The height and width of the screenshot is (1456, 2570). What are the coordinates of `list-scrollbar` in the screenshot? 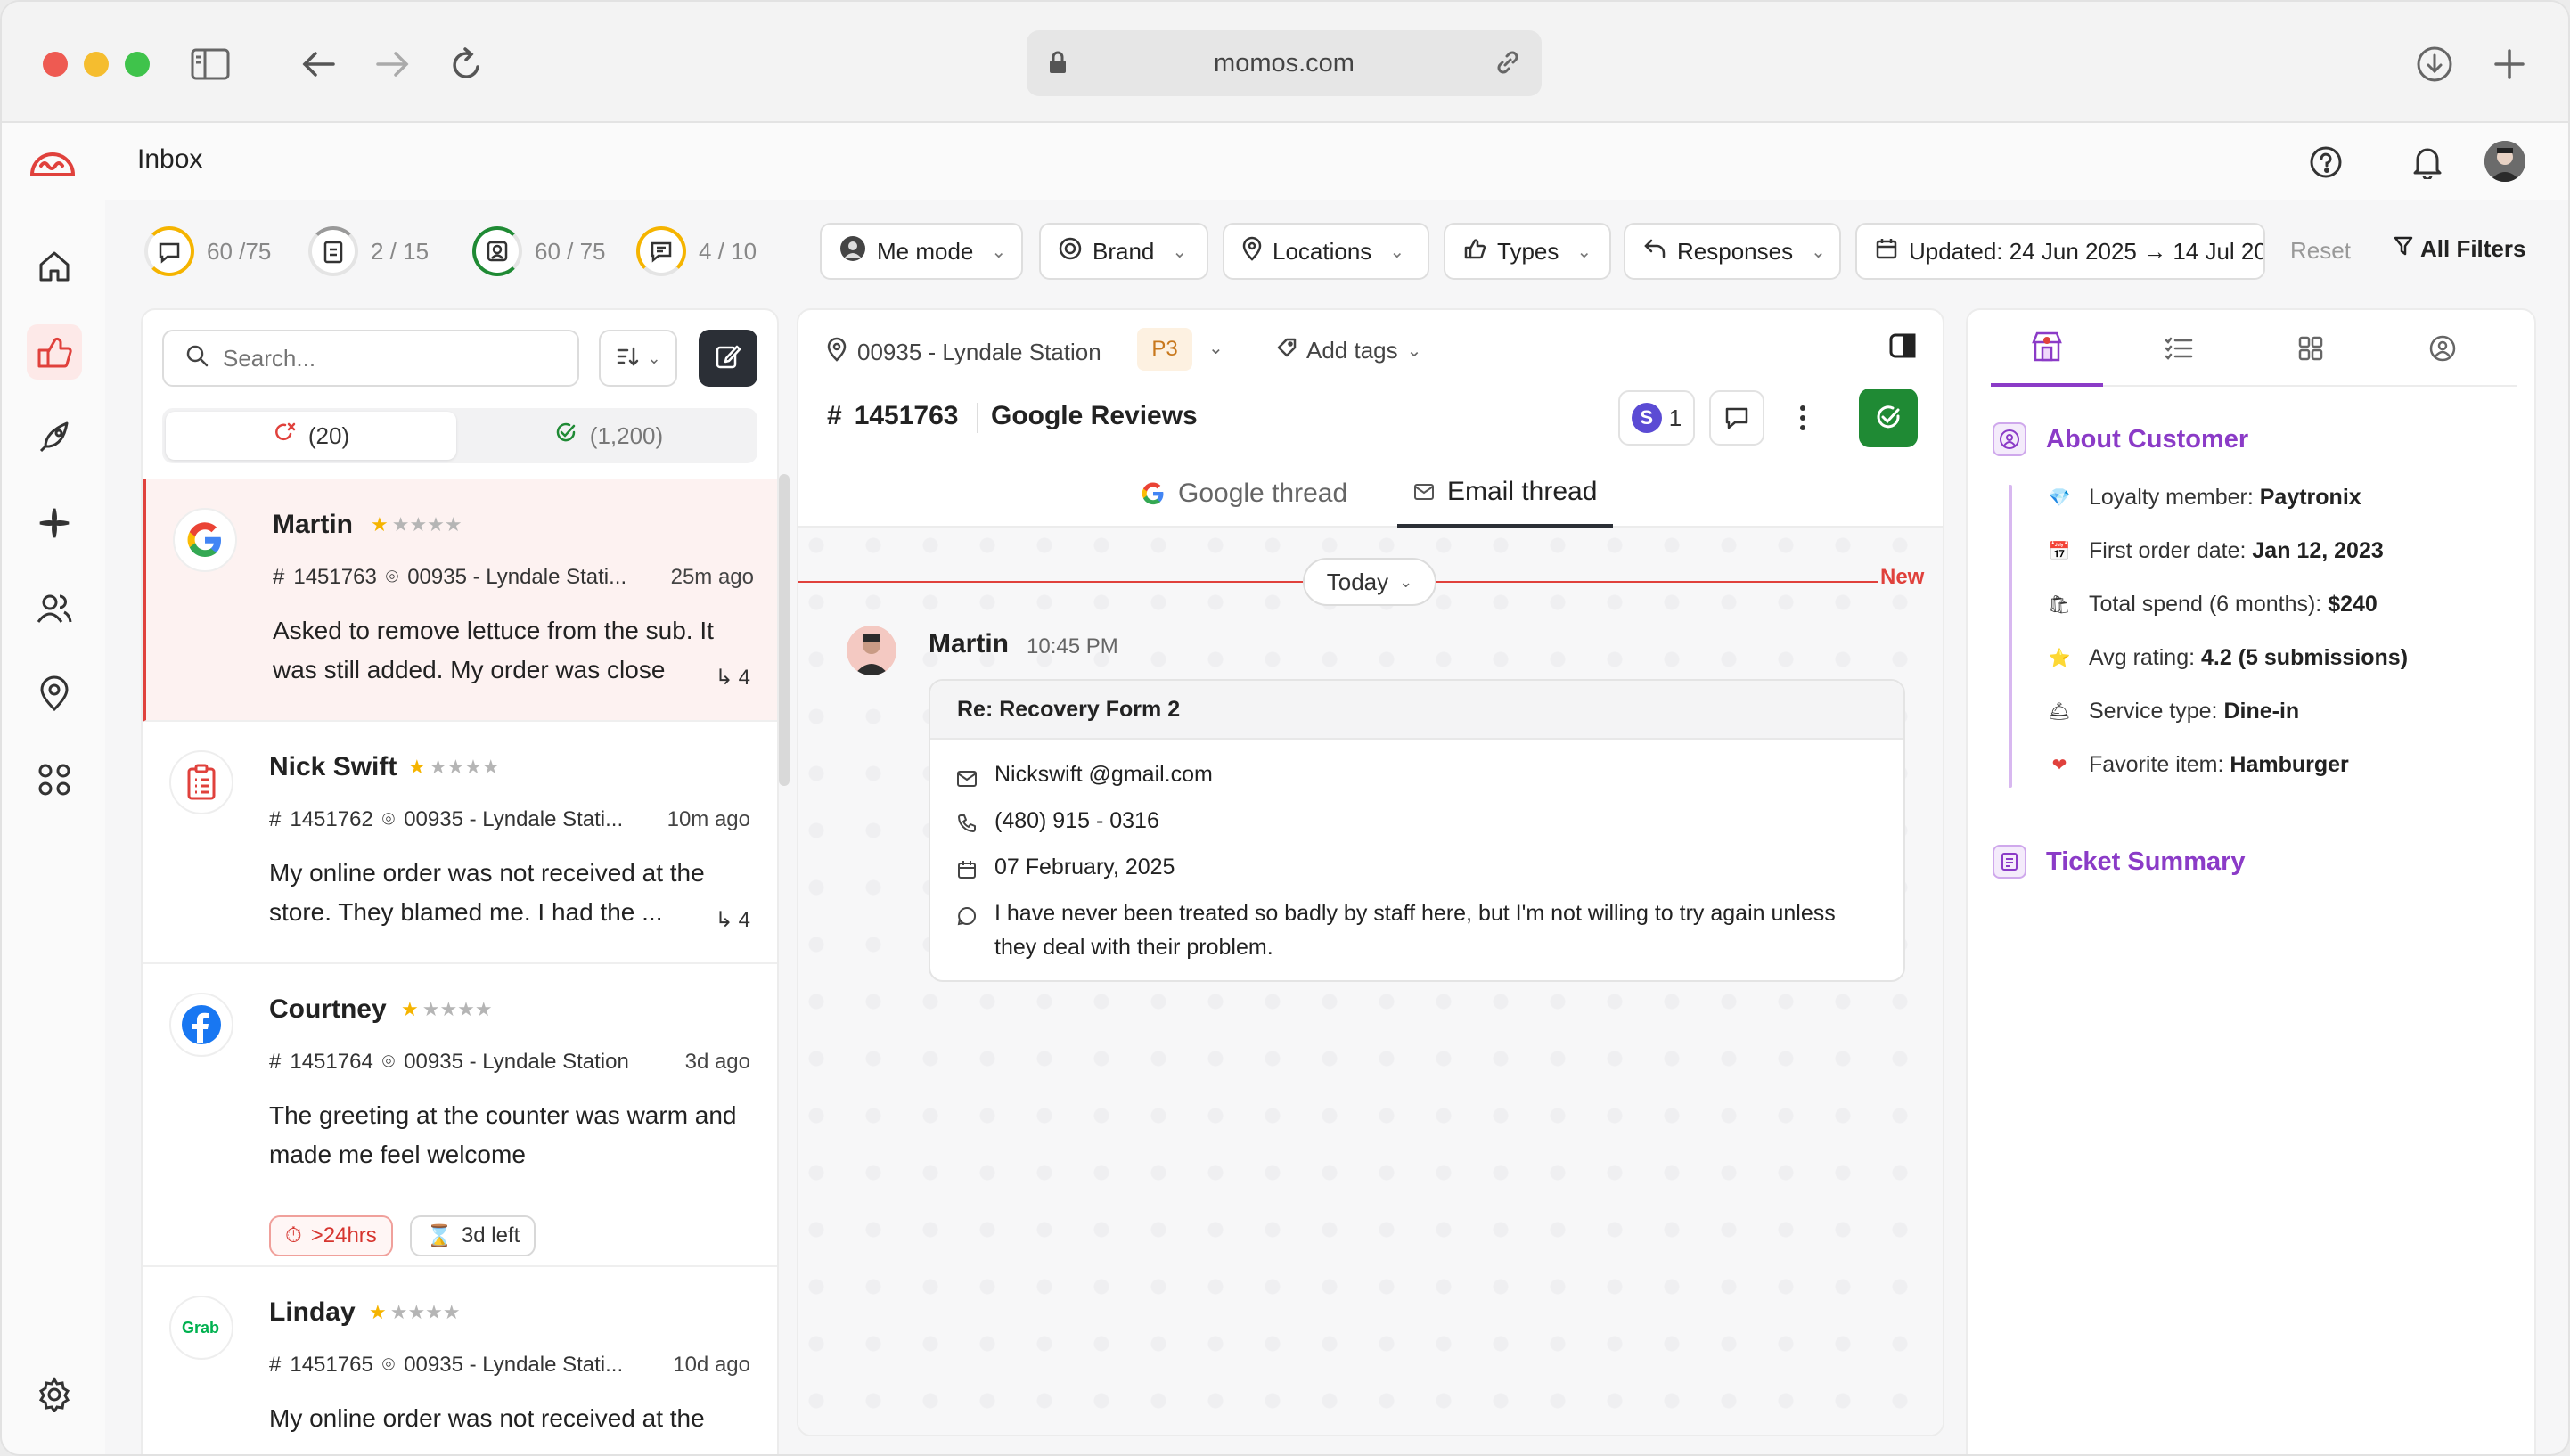 It's located at (785, 630).